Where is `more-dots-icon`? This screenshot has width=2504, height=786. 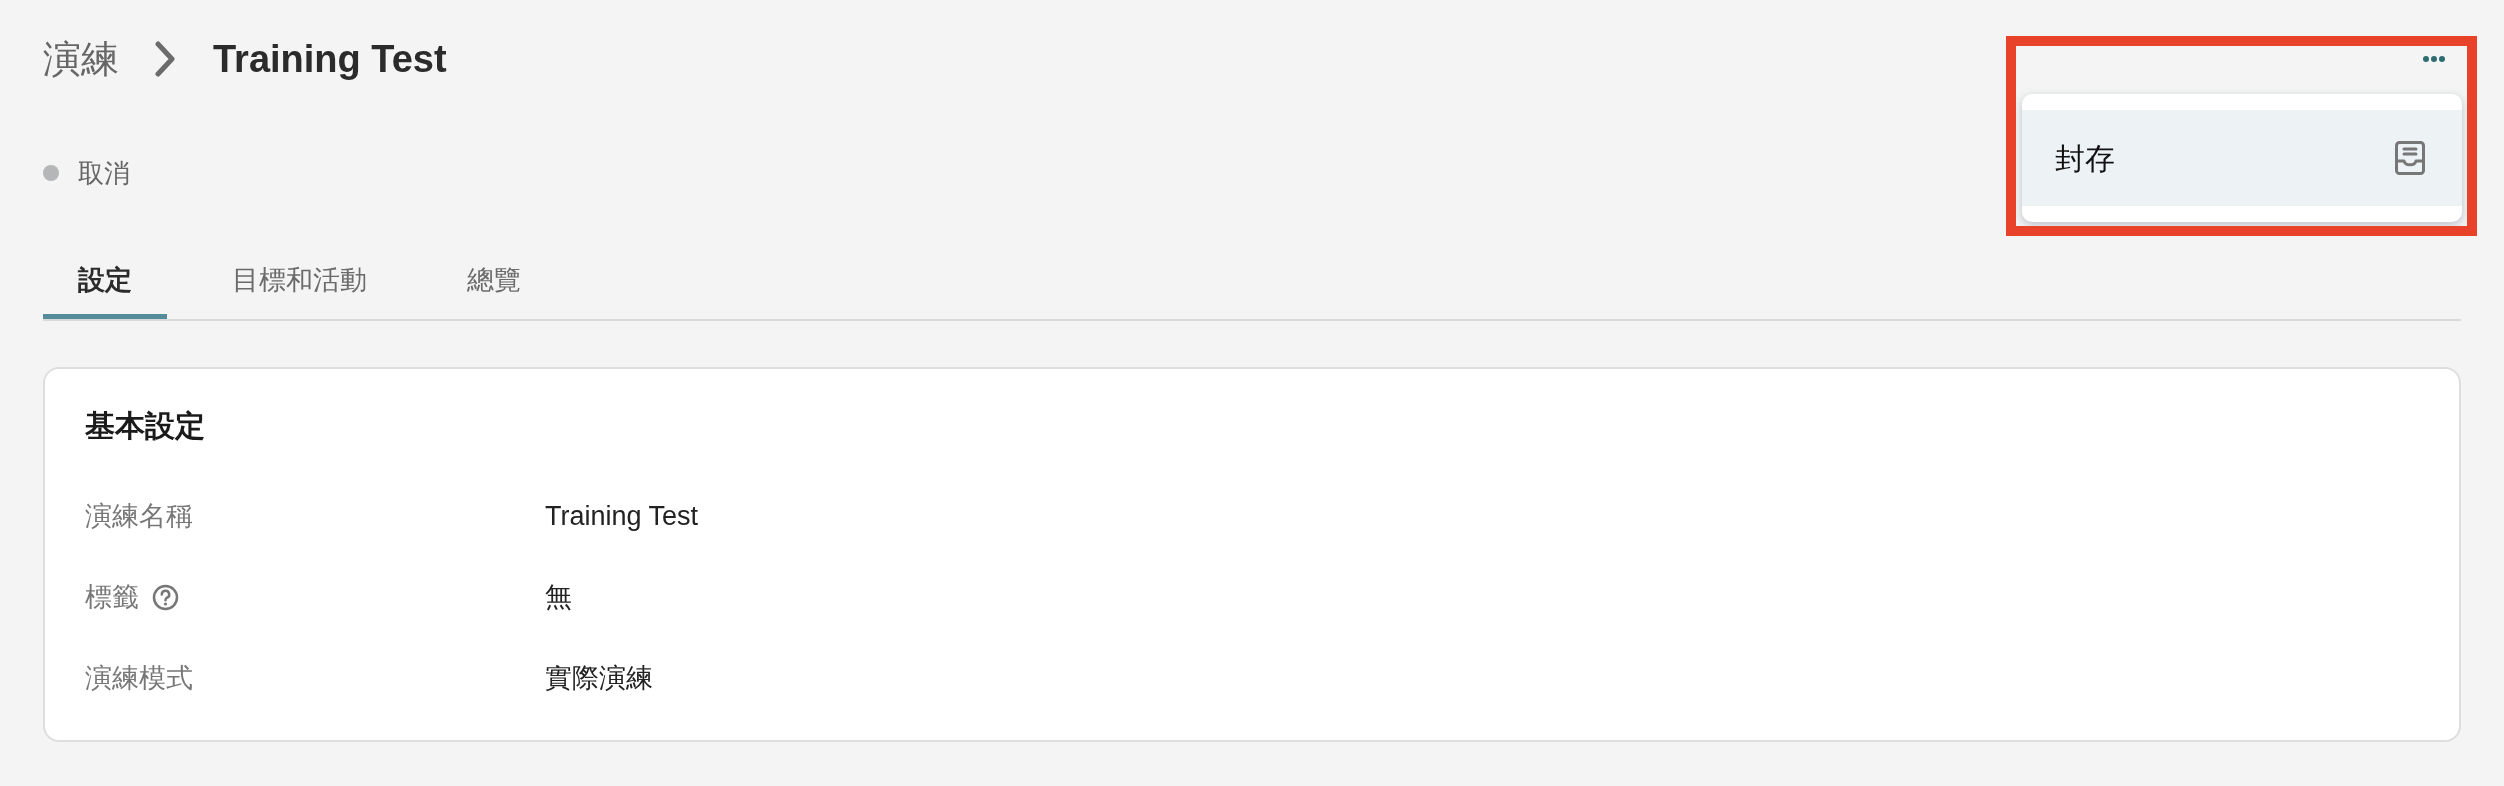 more-dots-icon is located at coordinates (2434, 59).